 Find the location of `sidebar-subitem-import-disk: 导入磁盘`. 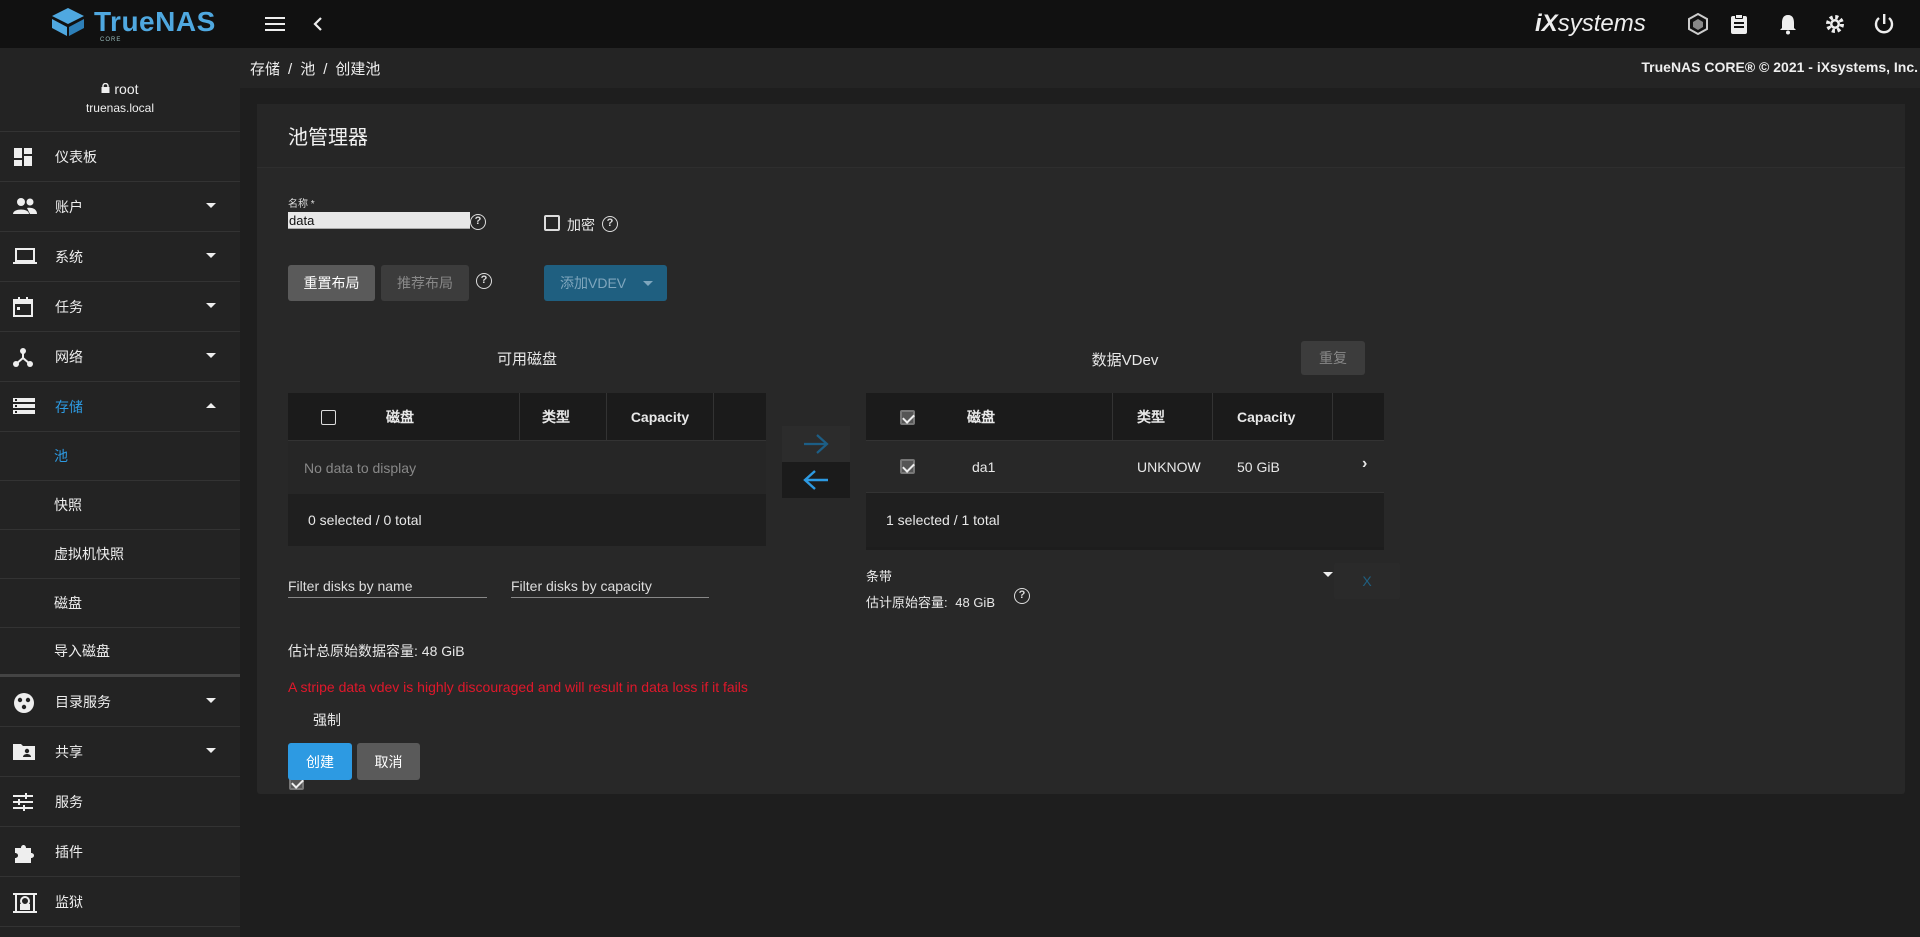

sidebar-subitem-import-disk: 导入磁盘 is located at coordinates (120, 652).